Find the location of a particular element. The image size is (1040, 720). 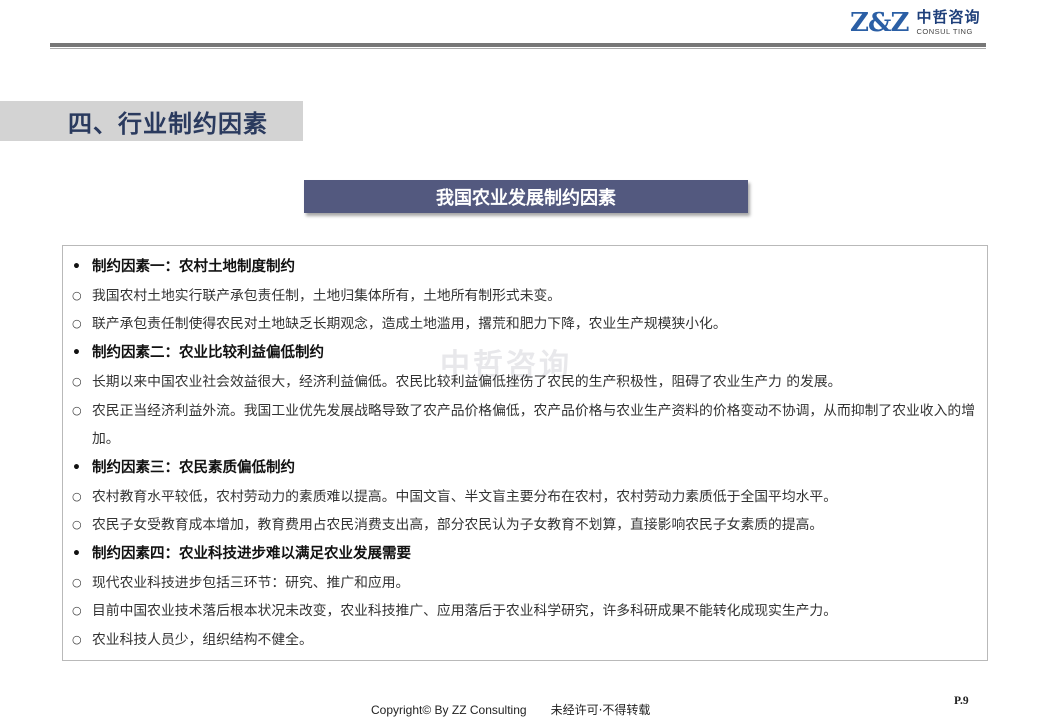

logo-mark: Z&Z is located at coordinates (879, 23).